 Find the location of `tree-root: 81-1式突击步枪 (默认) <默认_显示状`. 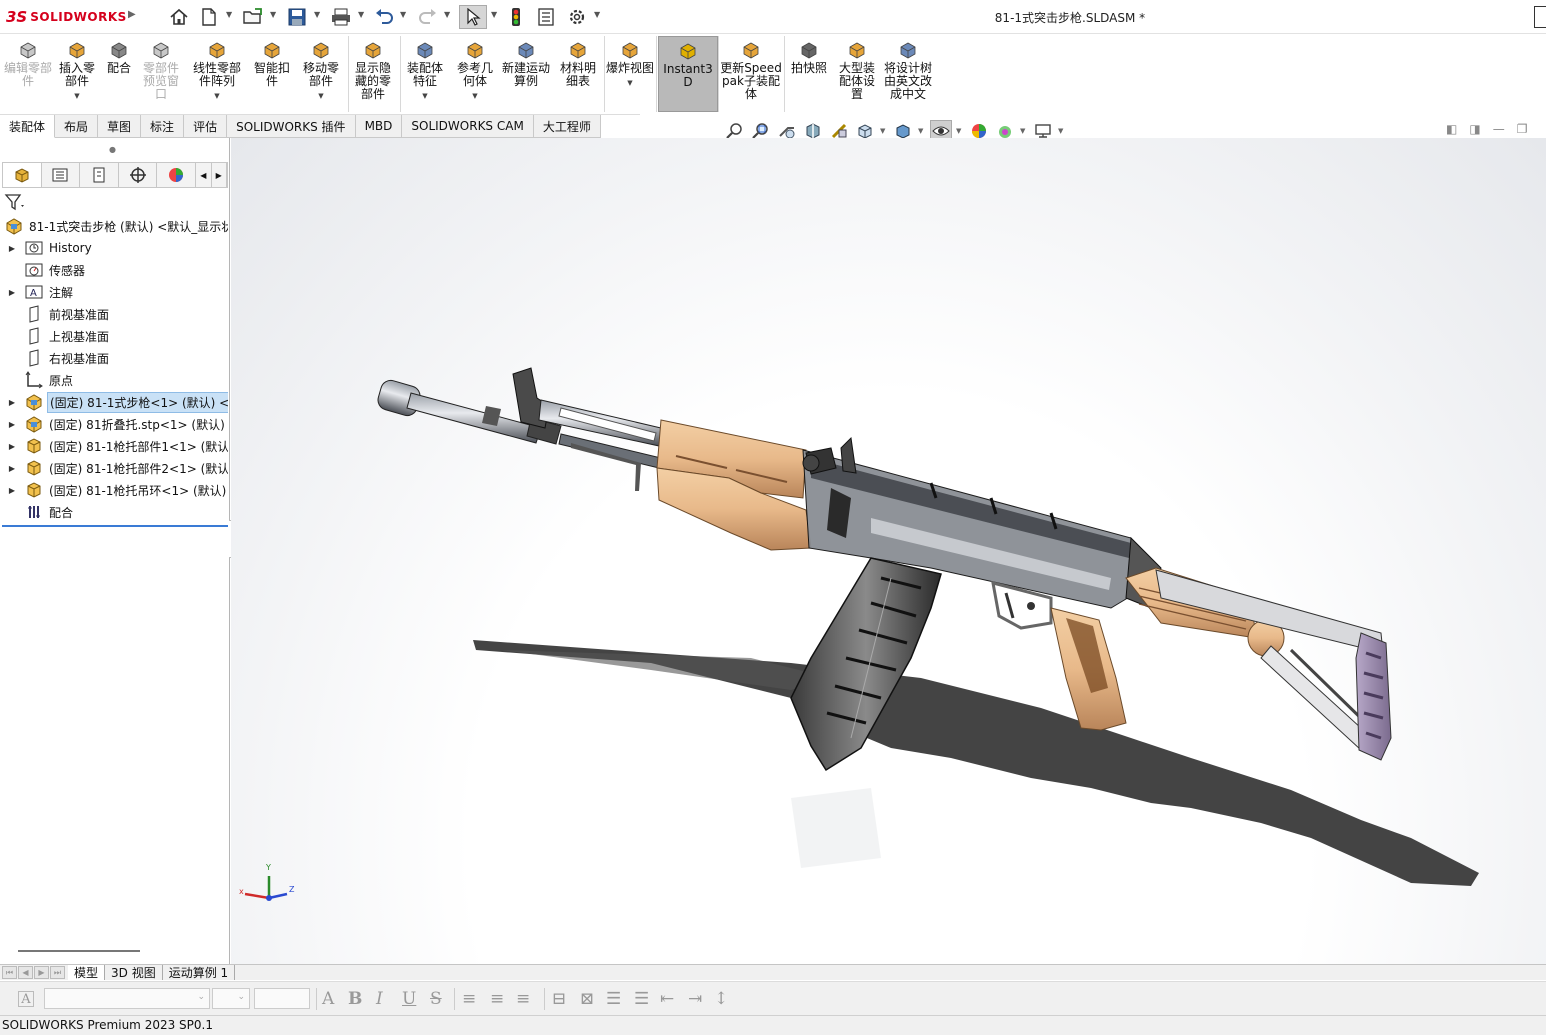

tree-root: 81-1式突击步枪 (默认) <默认_显示状 is located at coordinates (114, 226).